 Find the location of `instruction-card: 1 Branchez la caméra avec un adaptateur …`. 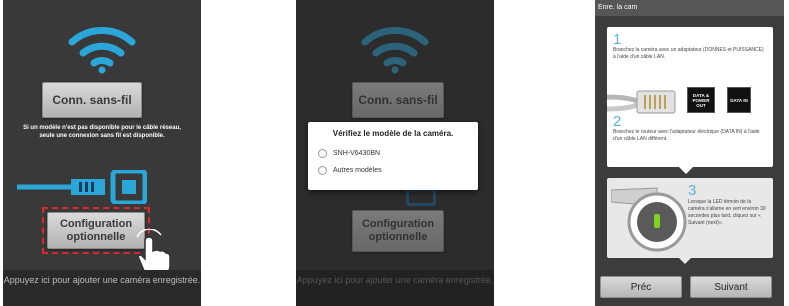

instruction-card: 1 Branchez la caméra avec un adaptateur … is located at coordinates (690, 97).